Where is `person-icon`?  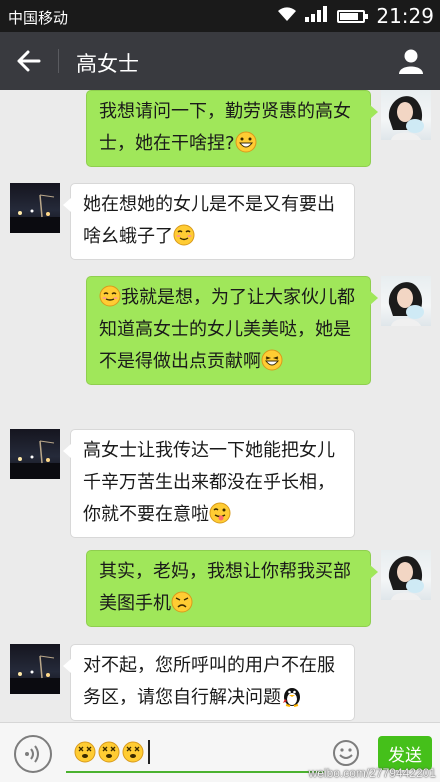 person-icon is located at coordinates (411, 61).